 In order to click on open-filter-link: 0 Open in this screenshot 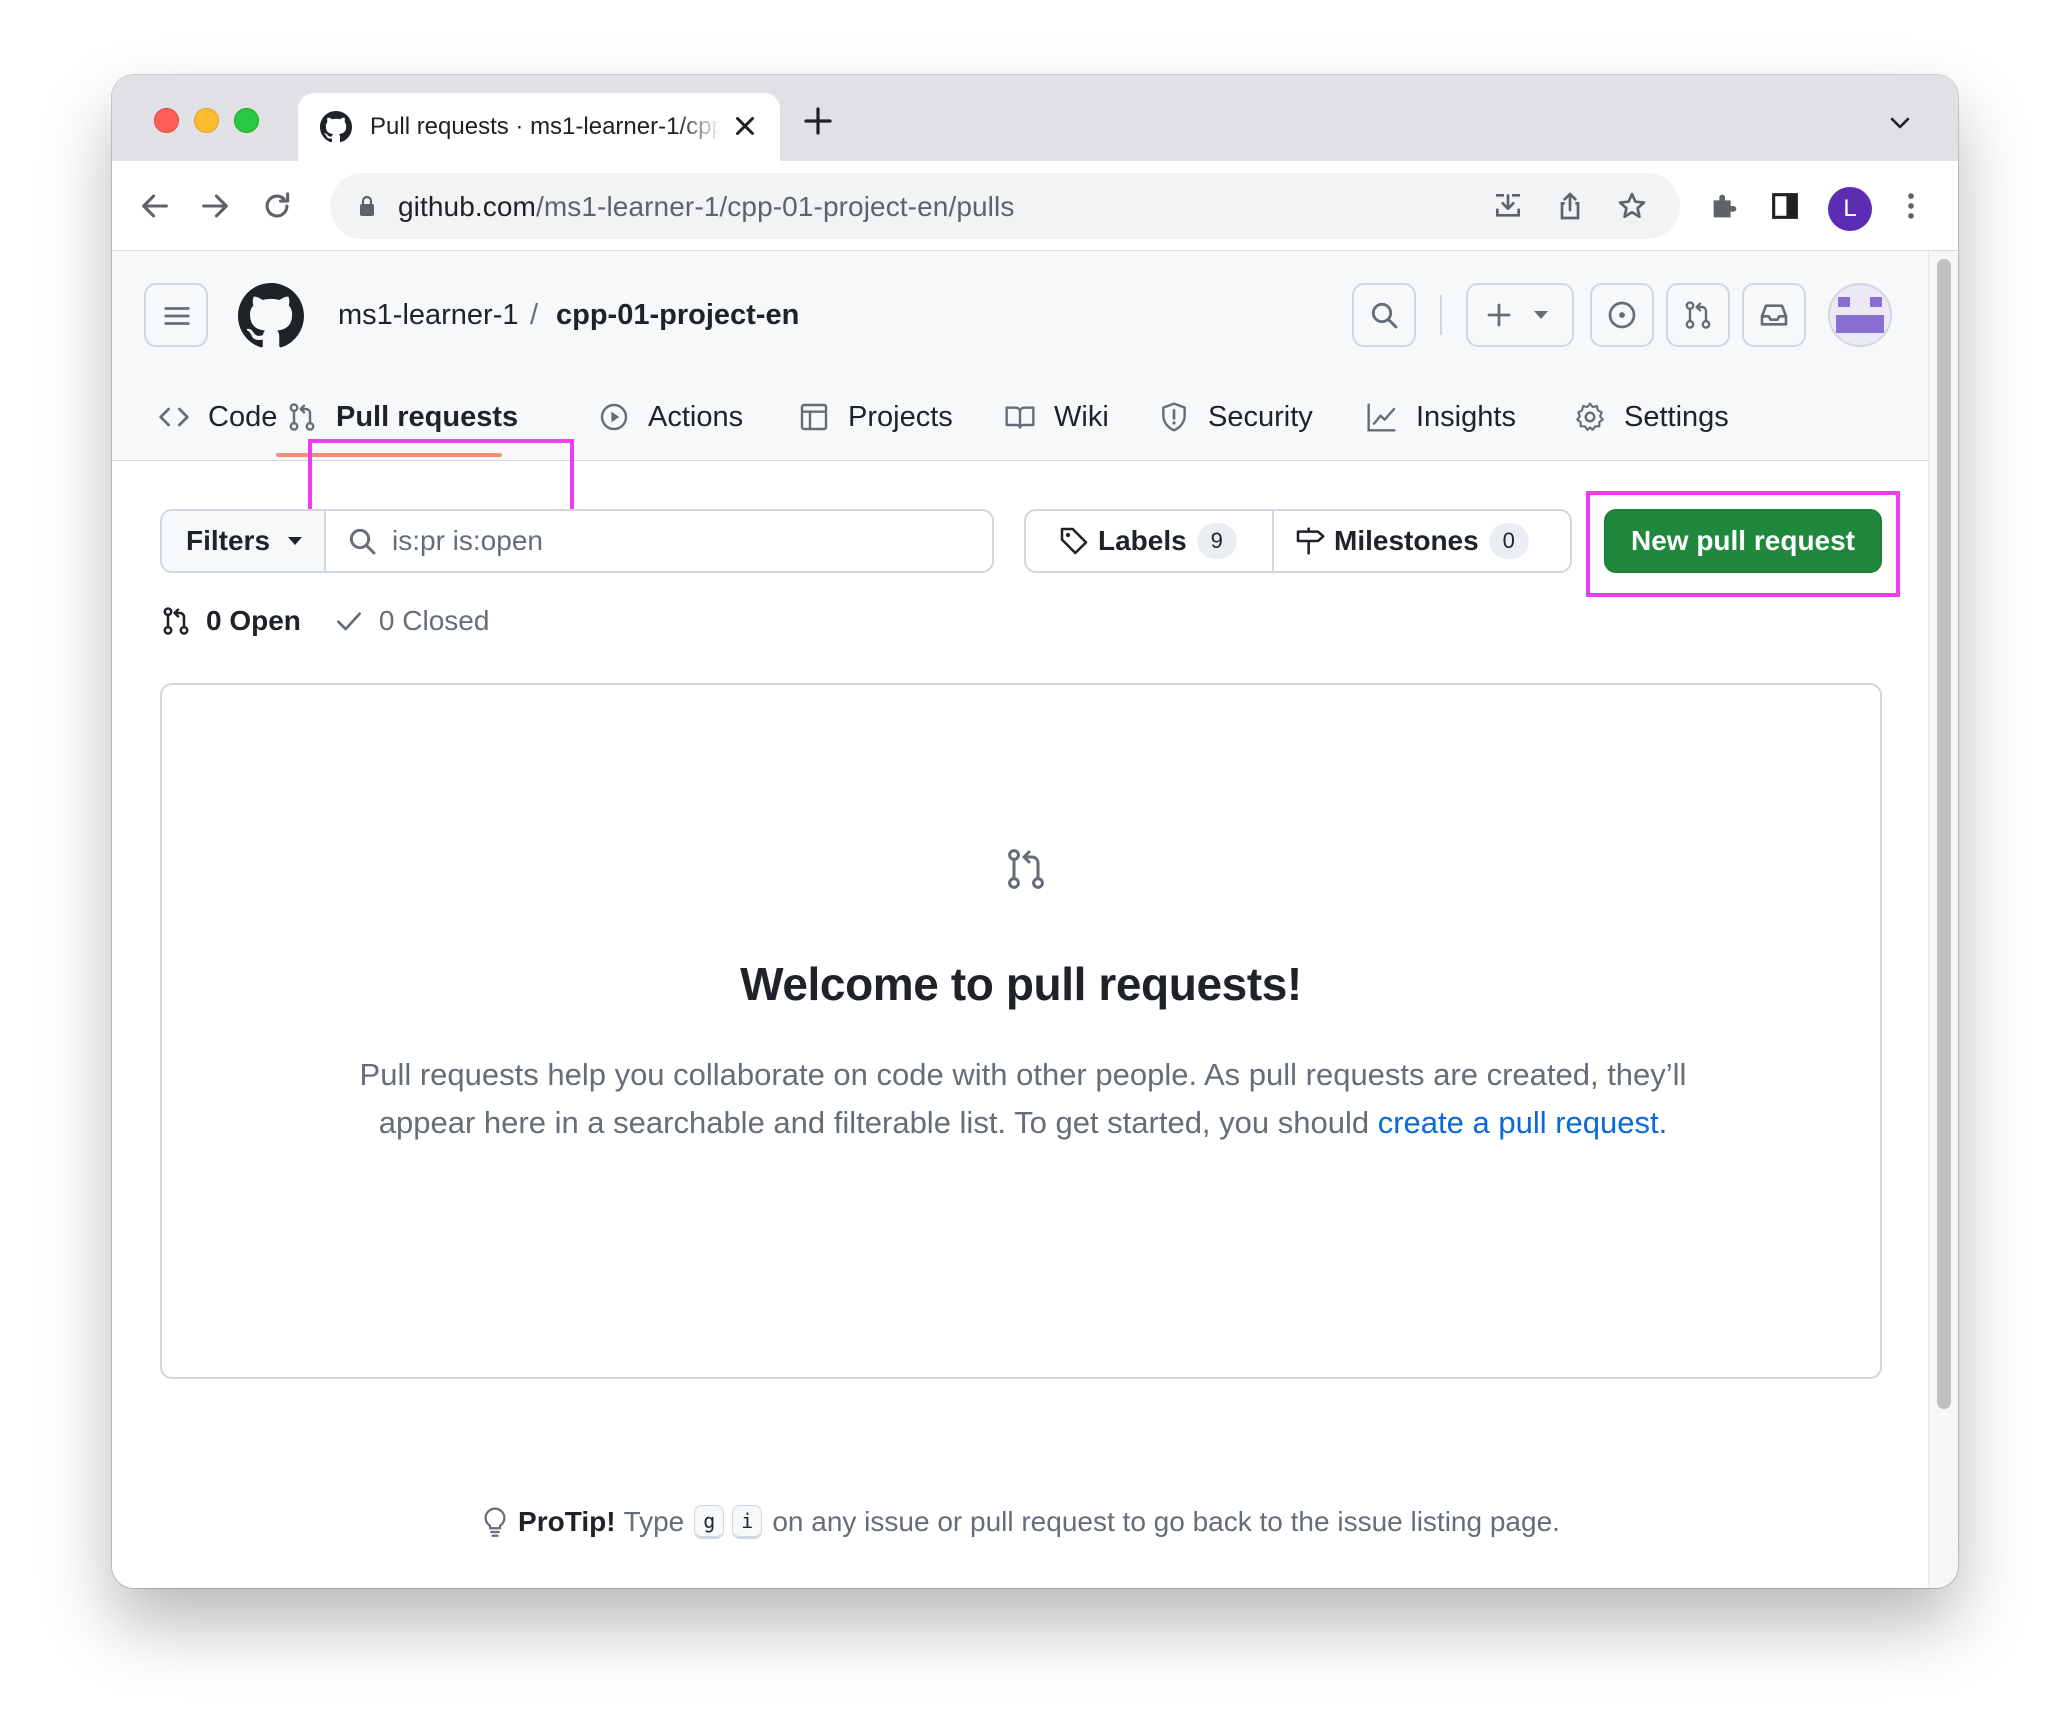, I will do `click(230, 621)`.